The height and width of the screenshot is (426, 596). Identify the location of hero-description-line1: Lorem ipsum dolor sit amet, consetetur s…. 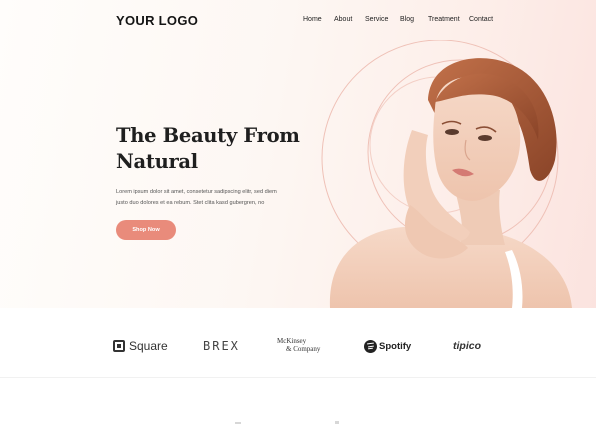
(196, 192).